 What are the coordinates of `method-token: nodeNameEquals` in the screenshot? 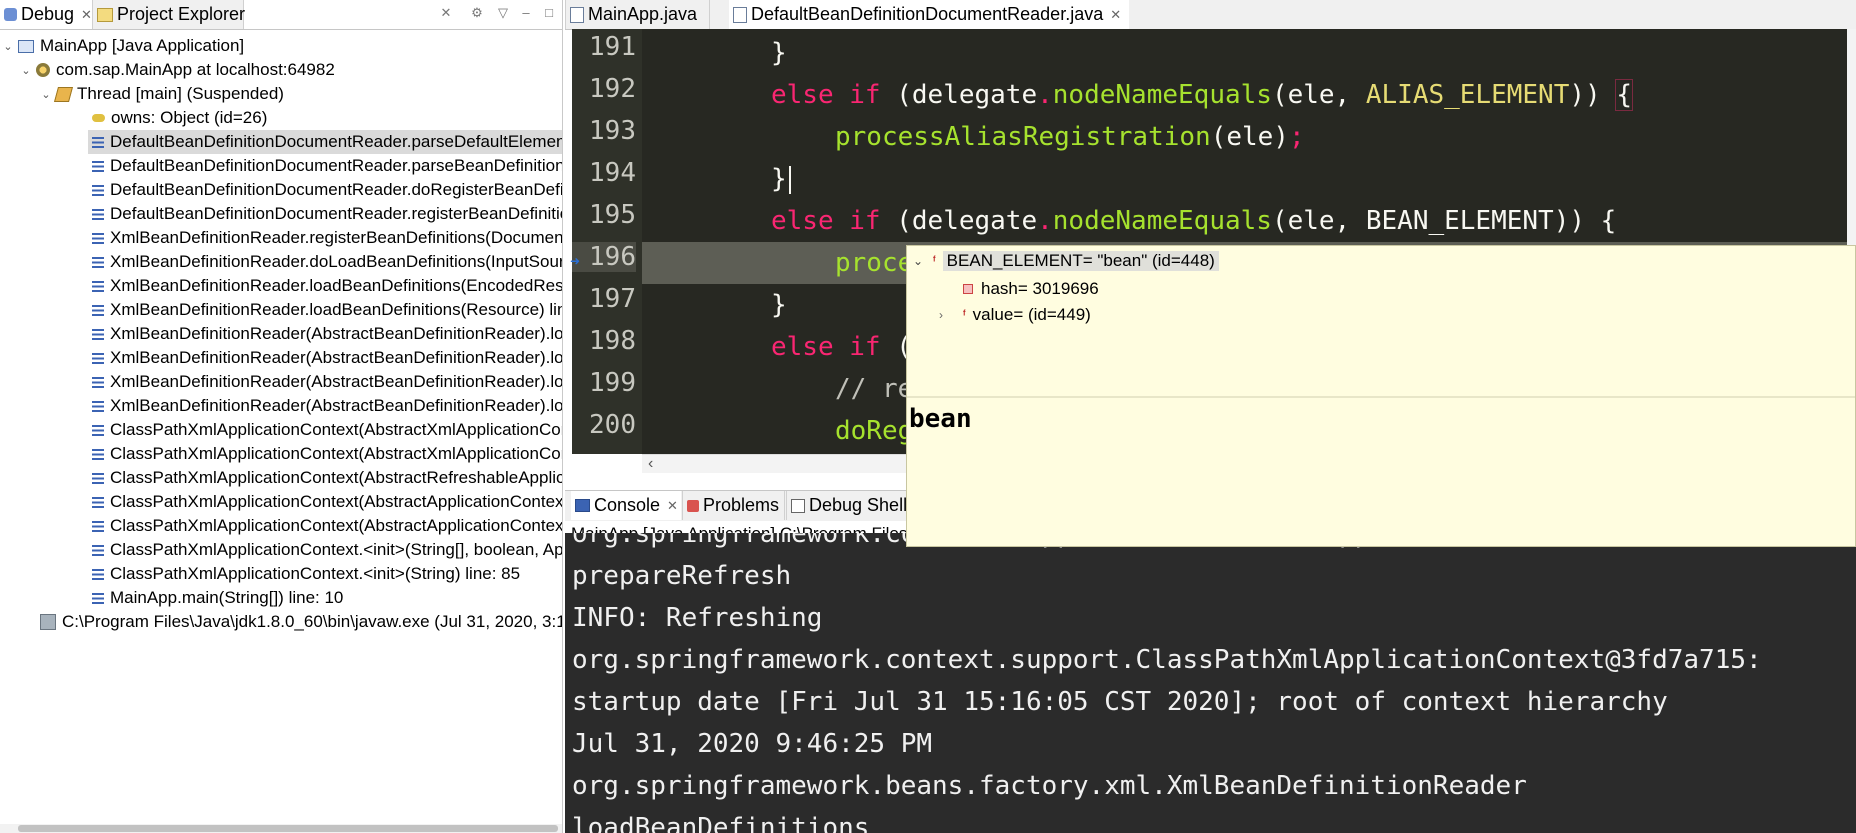 It's located at (1162, 221).